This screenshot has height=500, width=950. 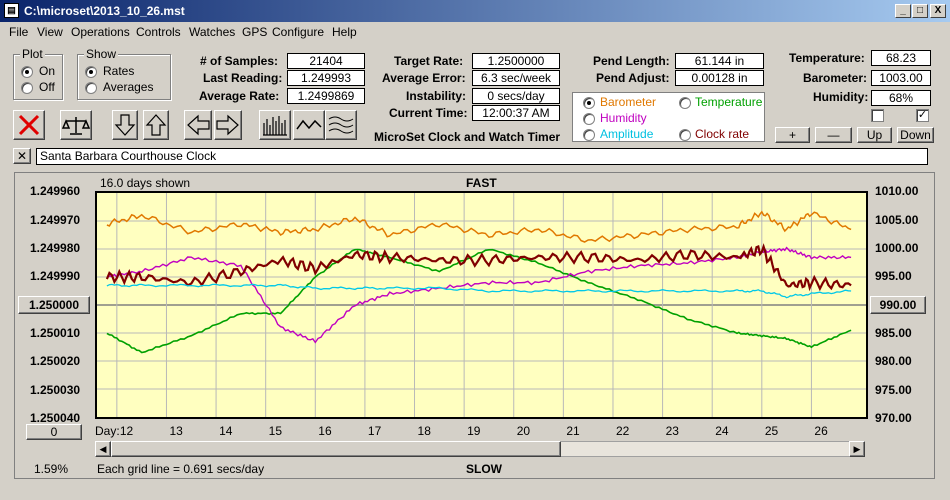 I want to click on balance-scale-icon, so click(x=76, y=126).